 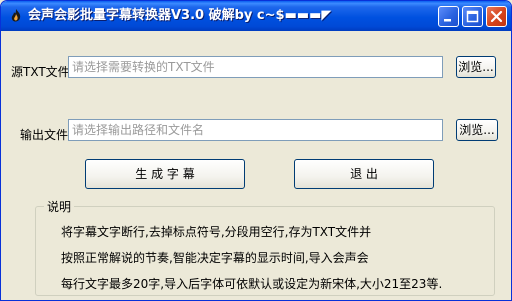 What do you see at coordinates (364, 174) in the screenshot?
I see `exit-button: 退 出` at bounding box center [364, 174].